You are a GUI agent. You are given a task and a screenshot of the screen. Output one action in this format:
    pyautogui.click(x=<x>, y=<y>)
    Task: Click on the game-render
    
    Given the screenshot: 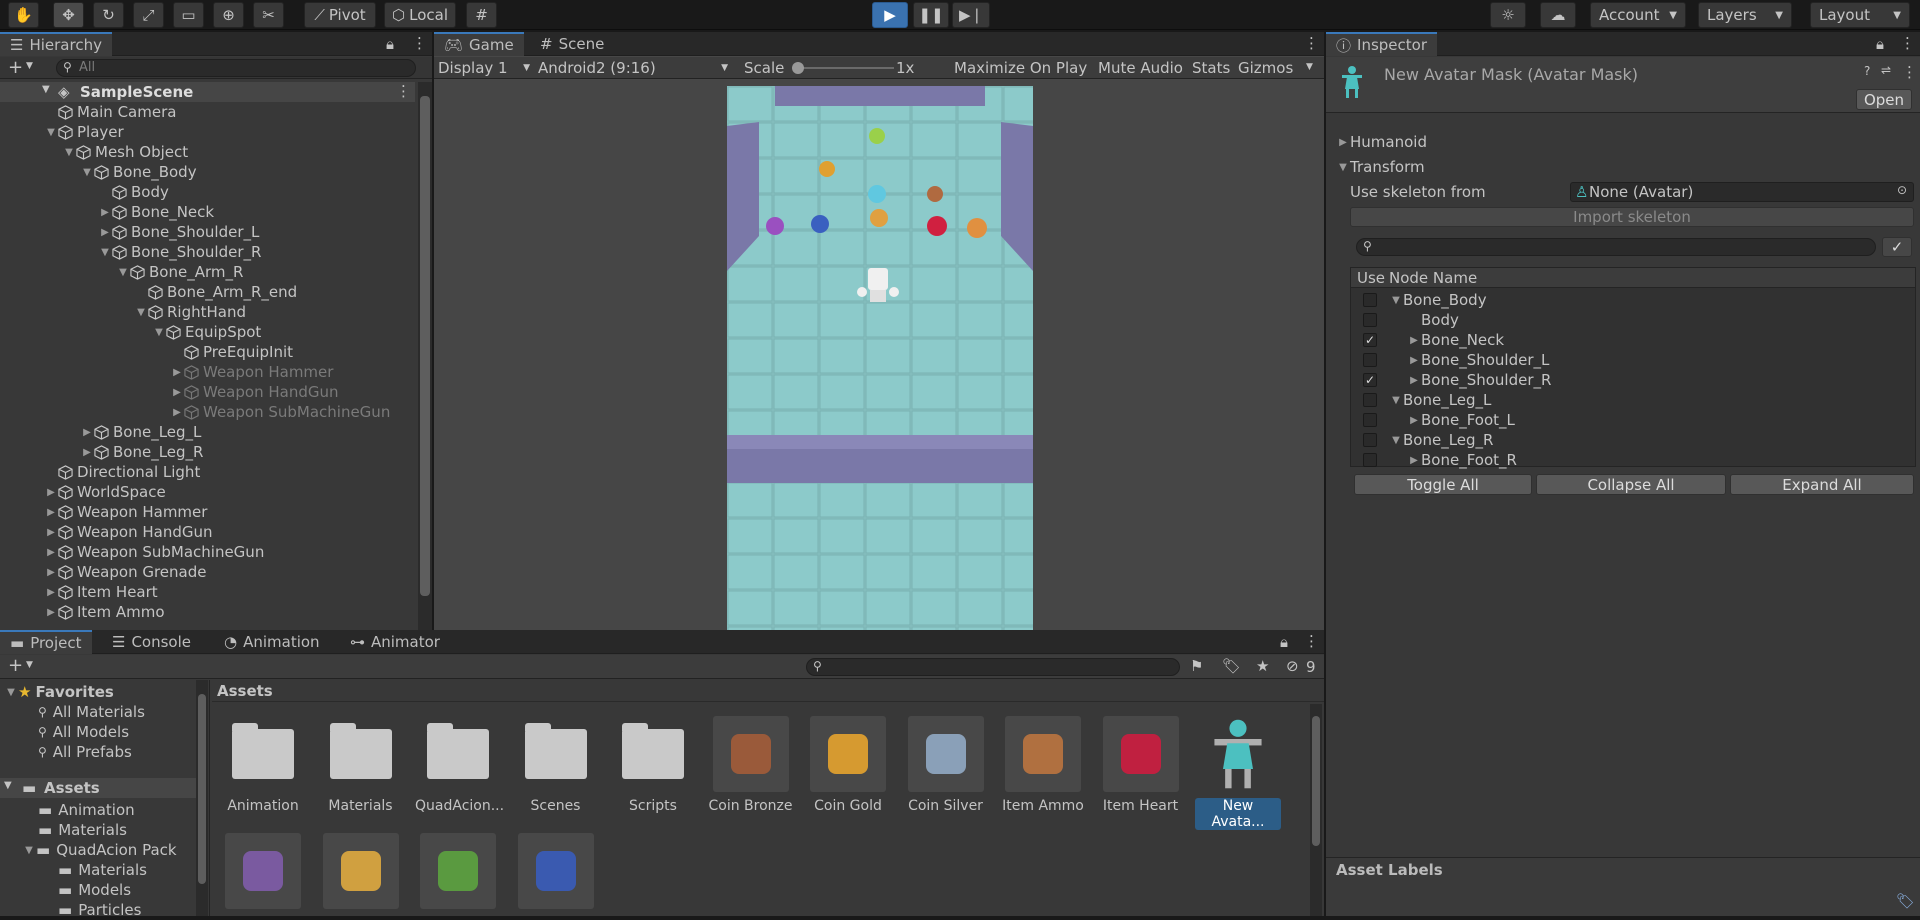 What is the action you would take?
    pyautogui.click(x=880, y=358)
    